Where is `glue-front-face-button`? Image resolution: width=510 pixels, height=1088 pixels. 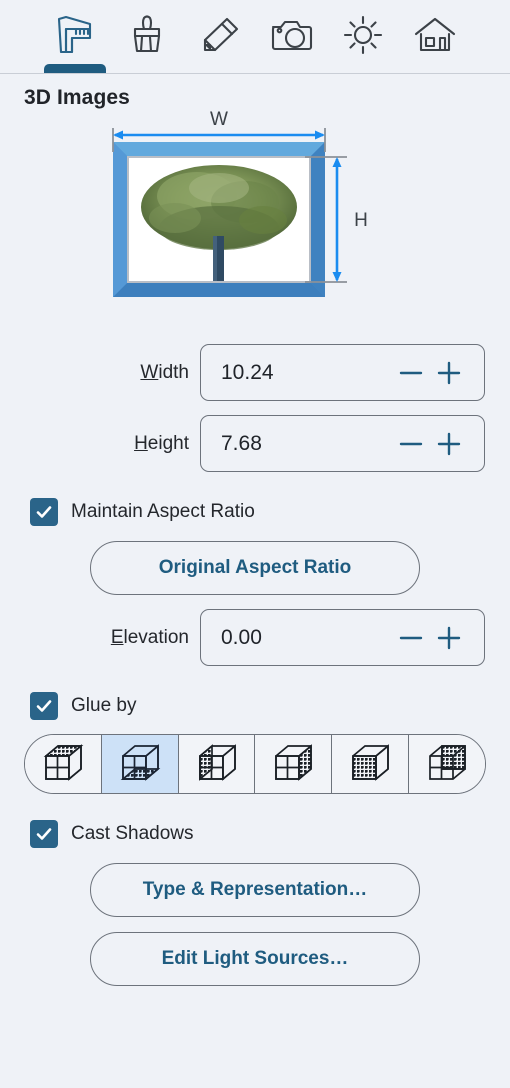 glue-front-face-button is located at coordinates (371, 764).